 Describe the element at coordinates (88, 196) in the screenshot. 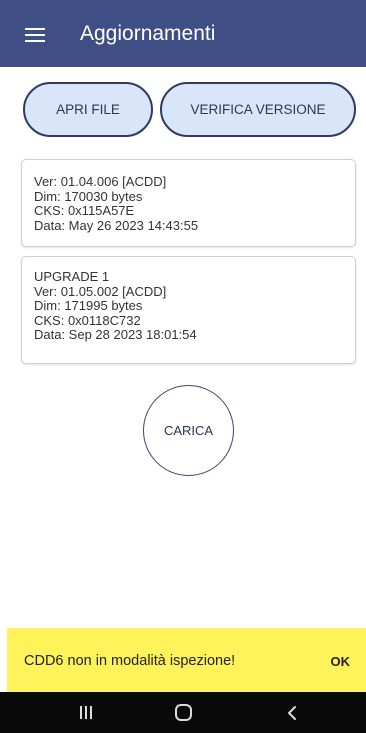

I see `current-size-line: Dim: 170030 bytes` at that location.